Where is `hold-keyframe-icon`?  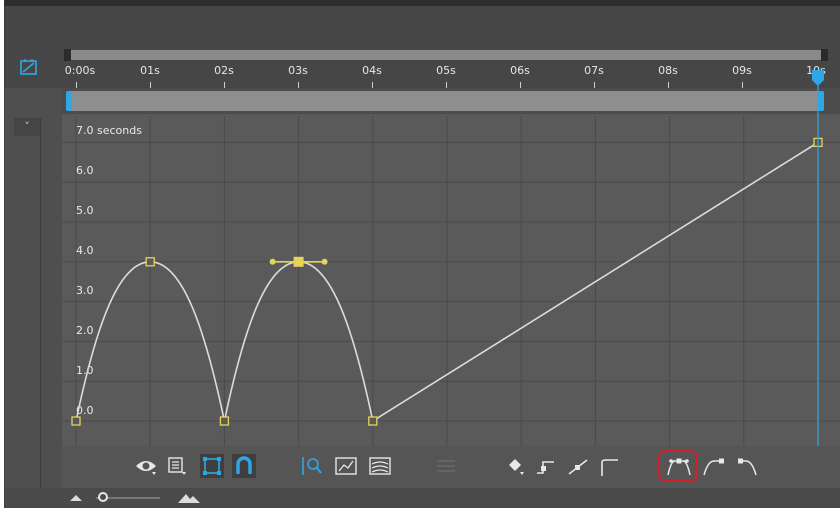
hold-keyframe-icon is located at coordinates (546, 467).